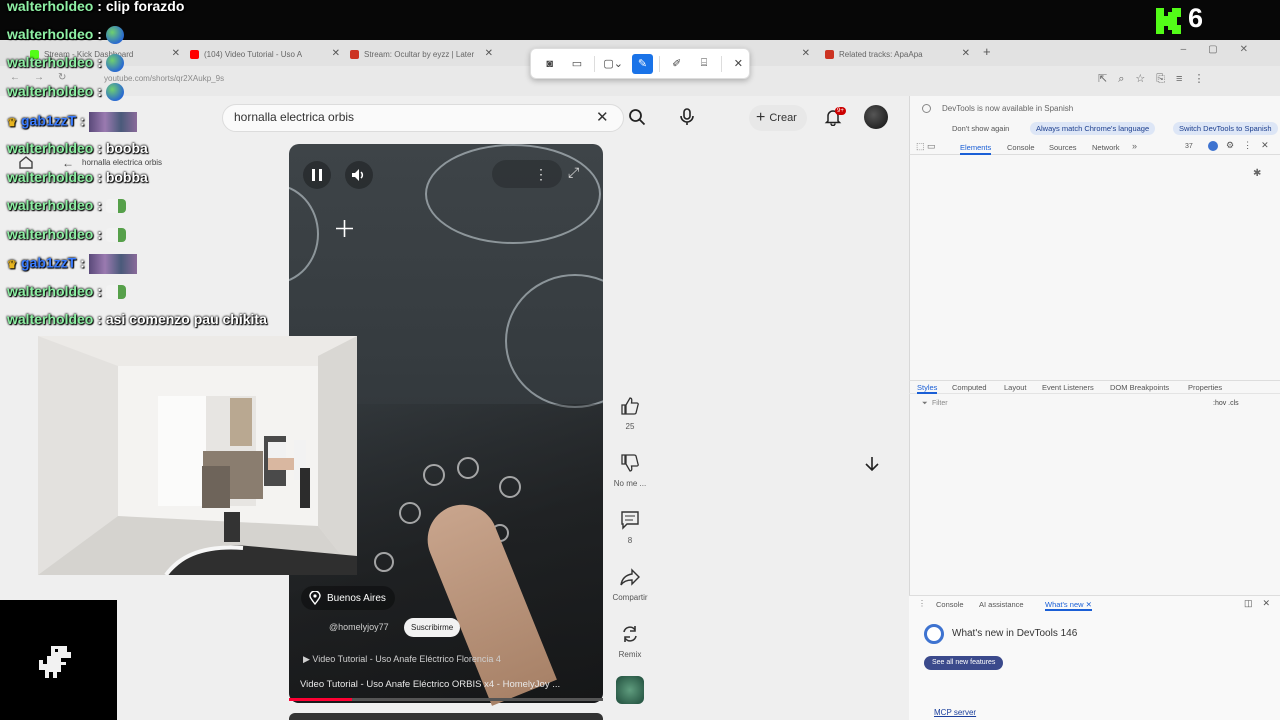 This screenshot has height=720, width=1280. I want to click on annotate-button: ✎, so click(642, 63).